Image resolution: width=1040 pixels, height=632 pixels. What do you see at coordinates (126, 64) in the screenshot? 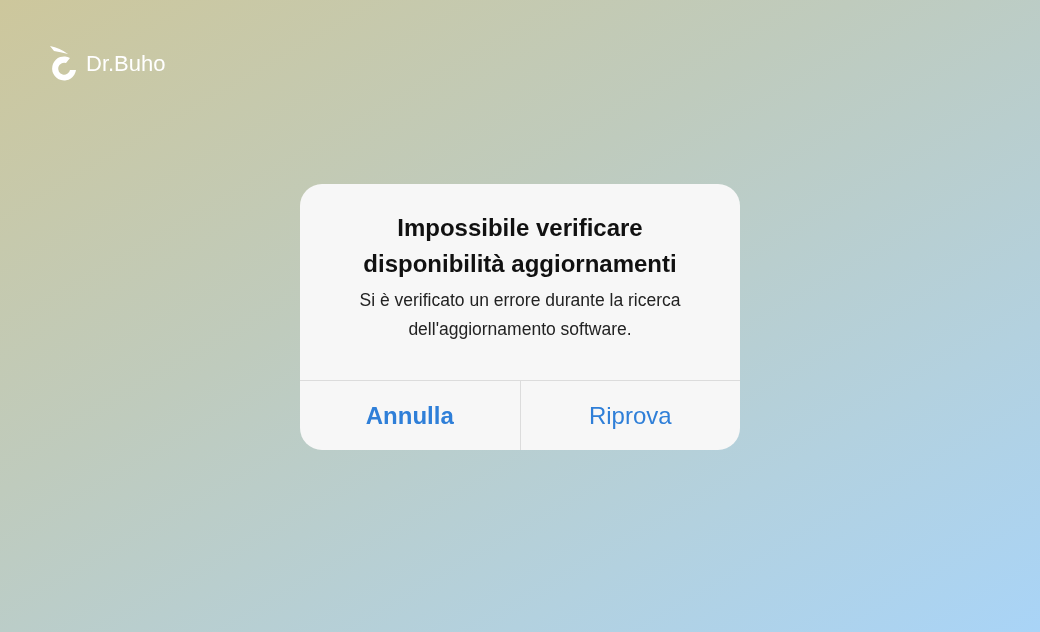
I see `logo-text: Dr.Buho` at bounding box center [126, 64].